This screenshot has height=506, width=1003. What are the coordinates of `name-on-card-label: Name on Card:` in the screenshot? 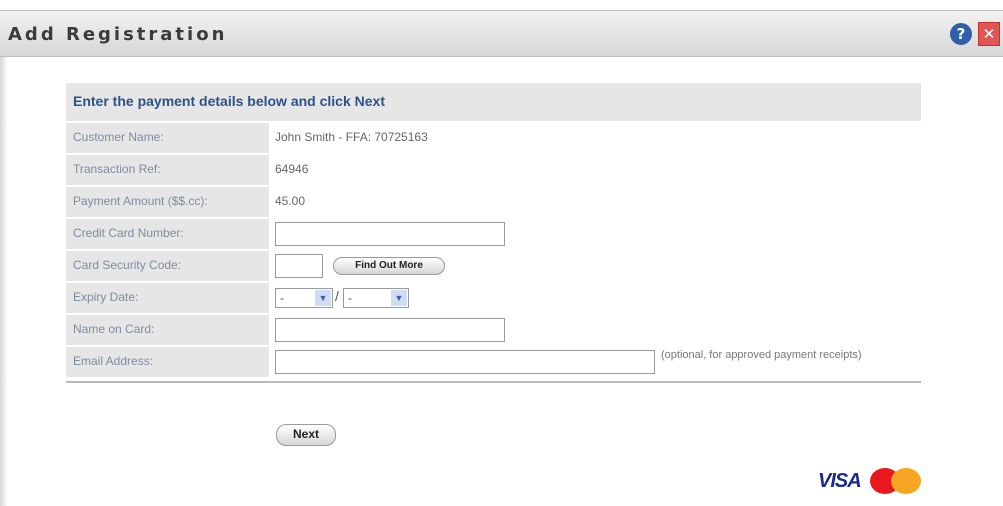 It's located at (167, 330).